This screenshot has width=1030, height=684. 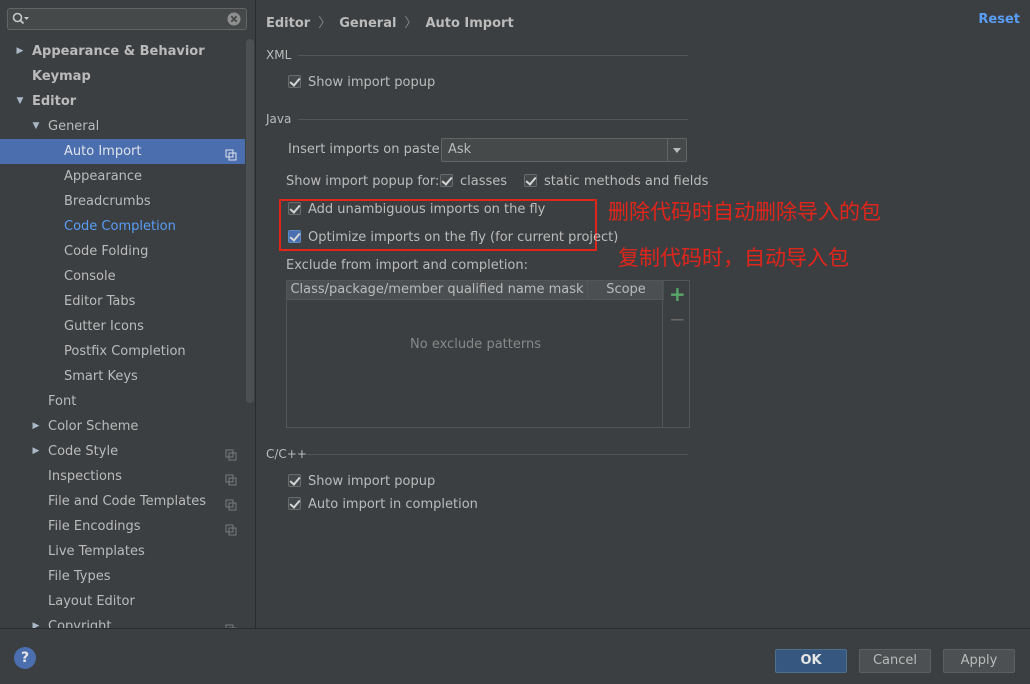 I want to click on classes-row: classes, so click(x=473, y=182).